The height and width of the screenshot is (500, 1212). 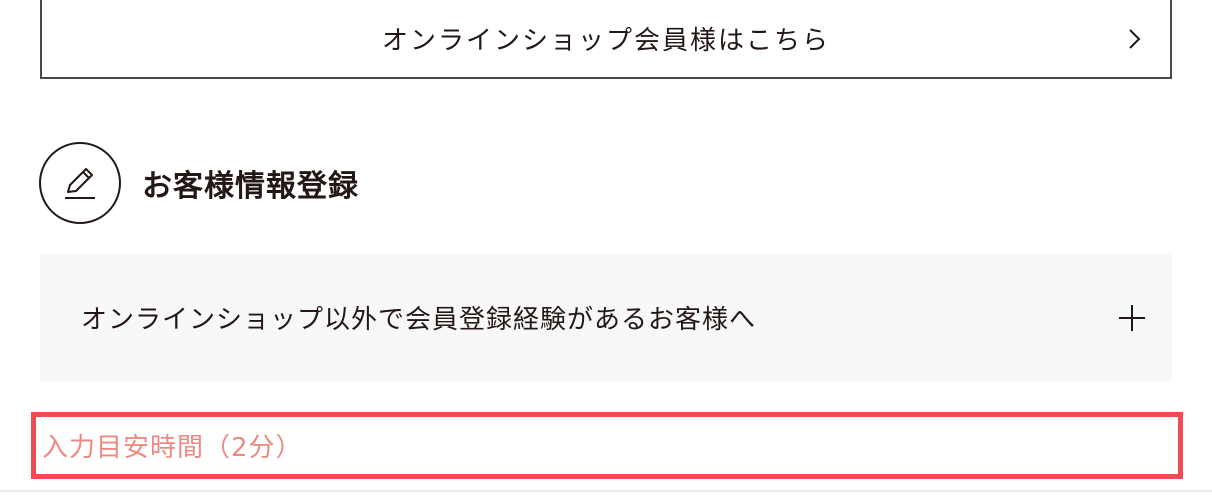 I want to click on online-shop-member-button: オンラインショップ会員様はこちら, so click(x=606, y=39).